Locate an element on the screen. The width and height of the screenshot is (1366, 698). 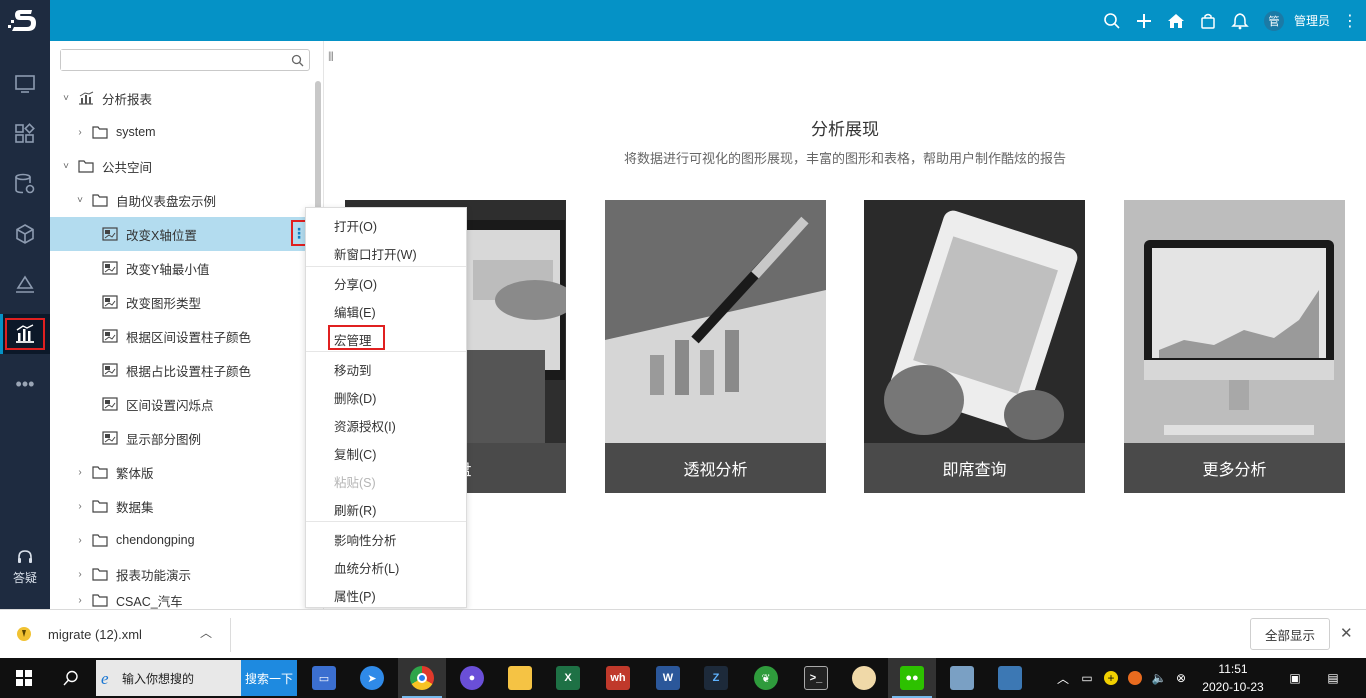
rail-item-help: 答疑 is located at coordinates (25, 567).